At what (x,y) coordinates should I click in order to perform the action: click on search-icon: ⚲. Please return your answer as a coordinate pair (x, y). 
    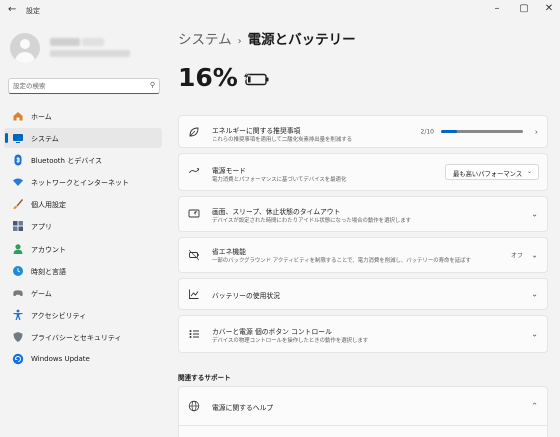
    Looking at the image, I should click on (152, 85).